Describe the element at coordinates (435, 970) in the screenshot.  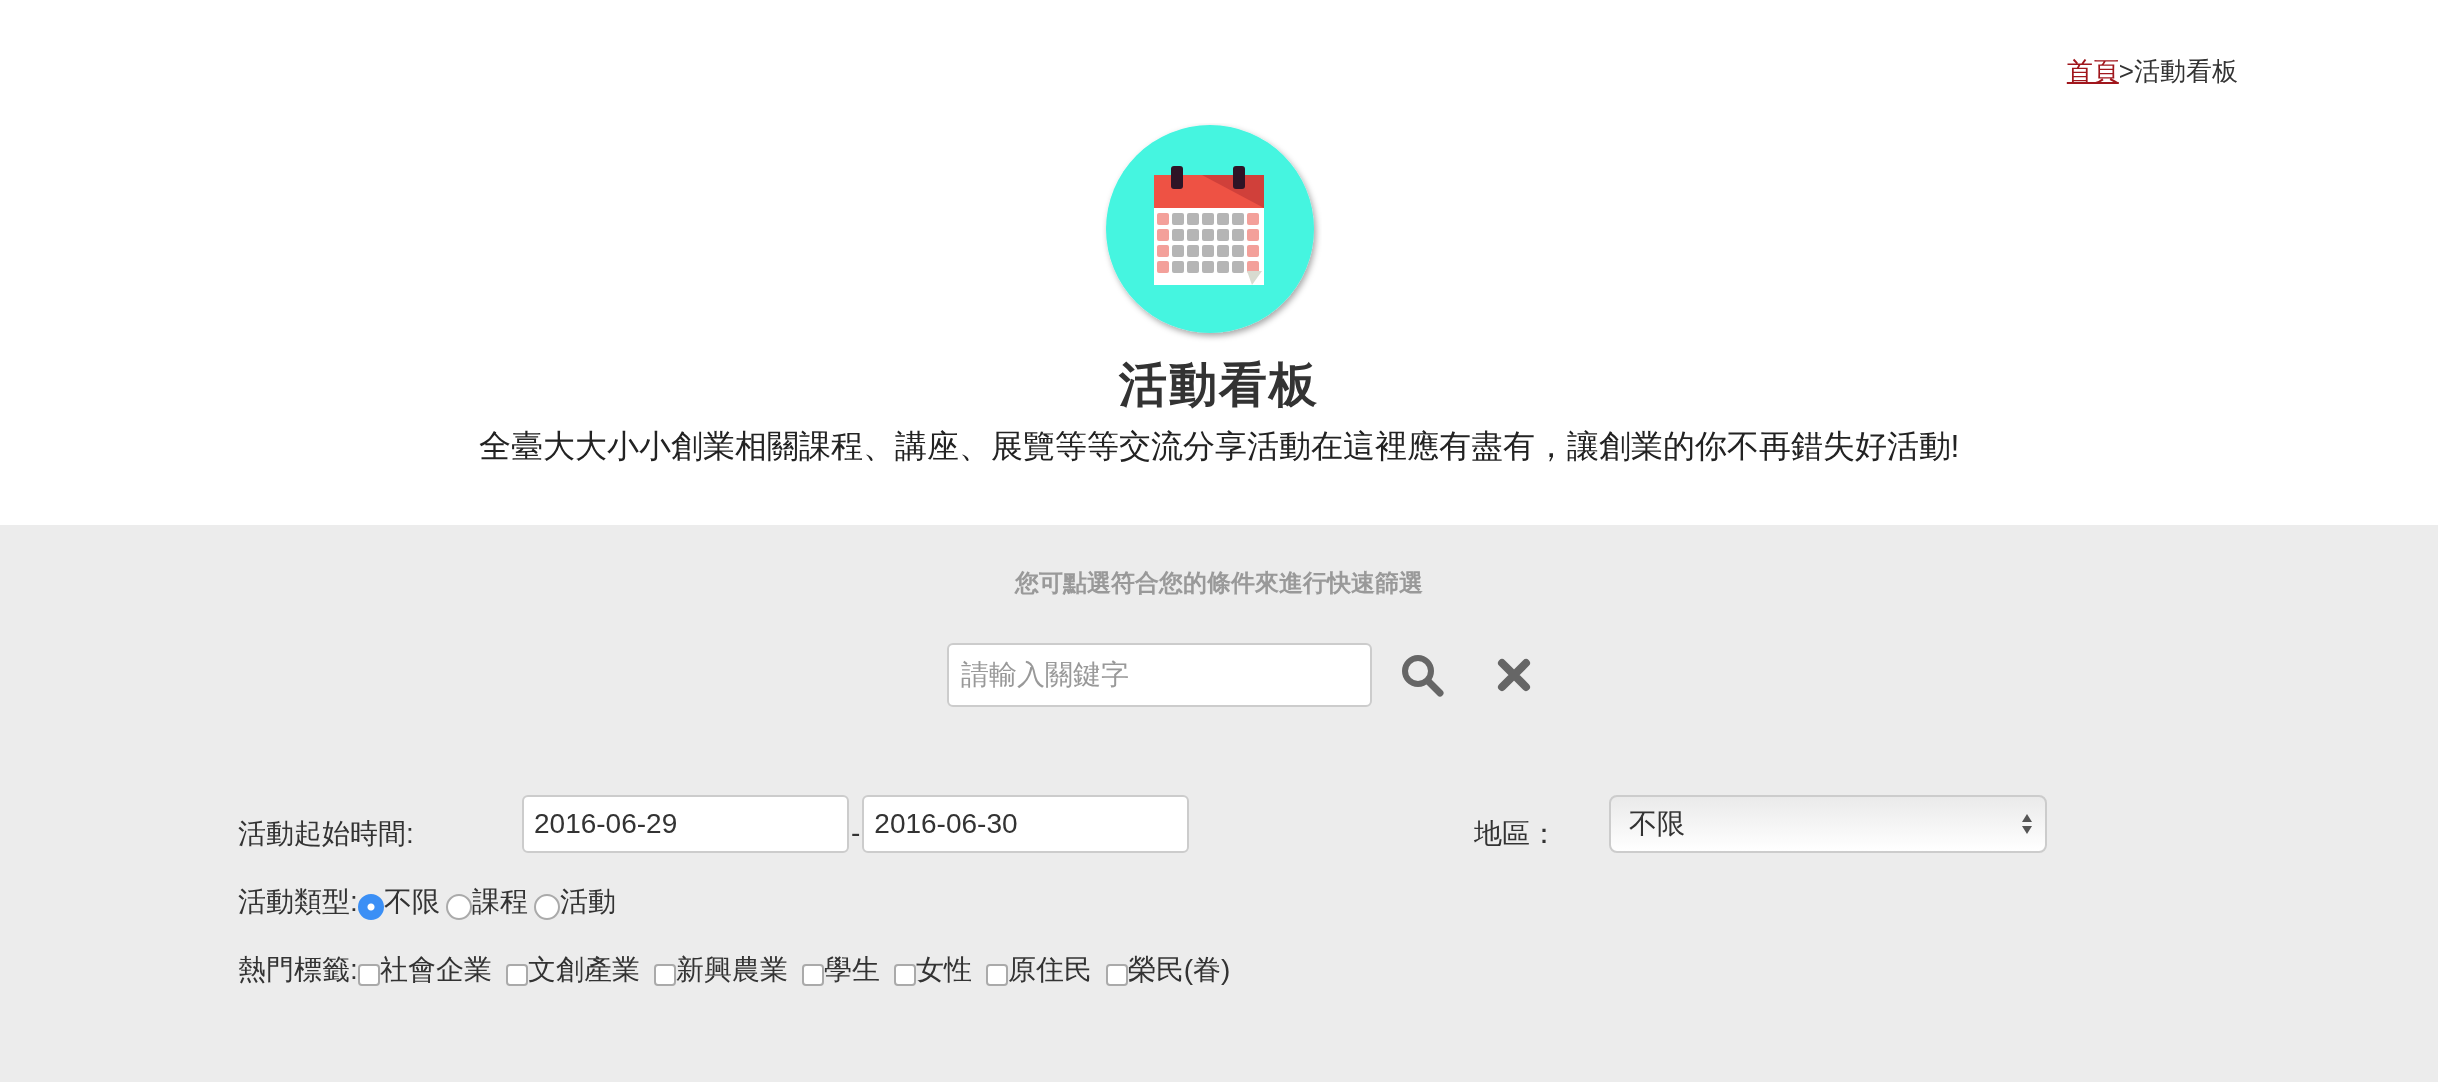
I see `checkbox-label: 社會企業` at that location.